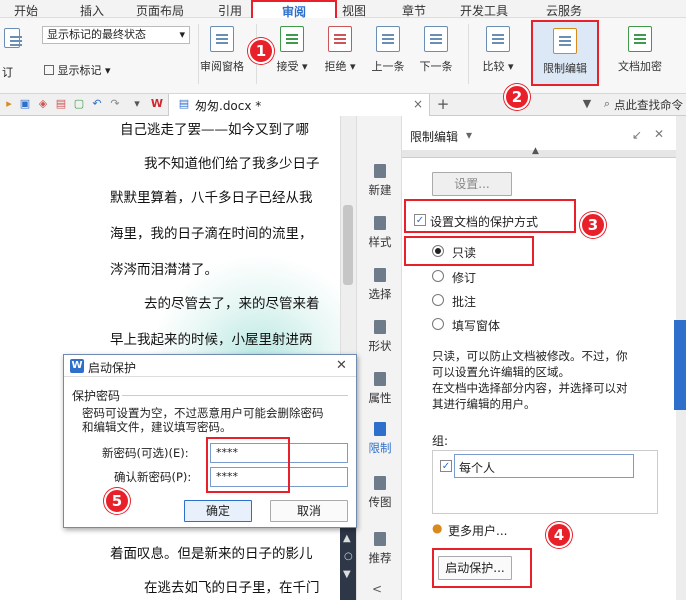 The width and height of the screenshot is (686, 600). Describe the element at coordinates (347, 574) in the screenshot. I see `chevron-down-icon: ▼` at that location.